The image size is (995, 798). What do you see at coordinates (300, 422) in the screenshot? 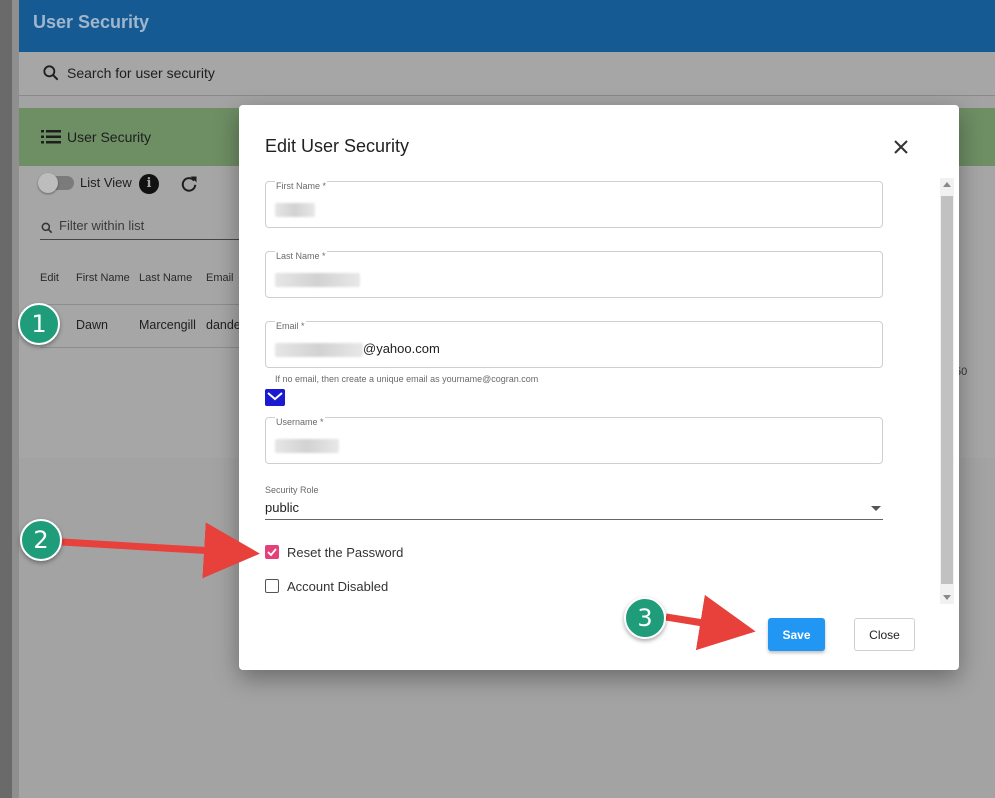
I see `username-label: Username *` at bounding box center [300, 422].